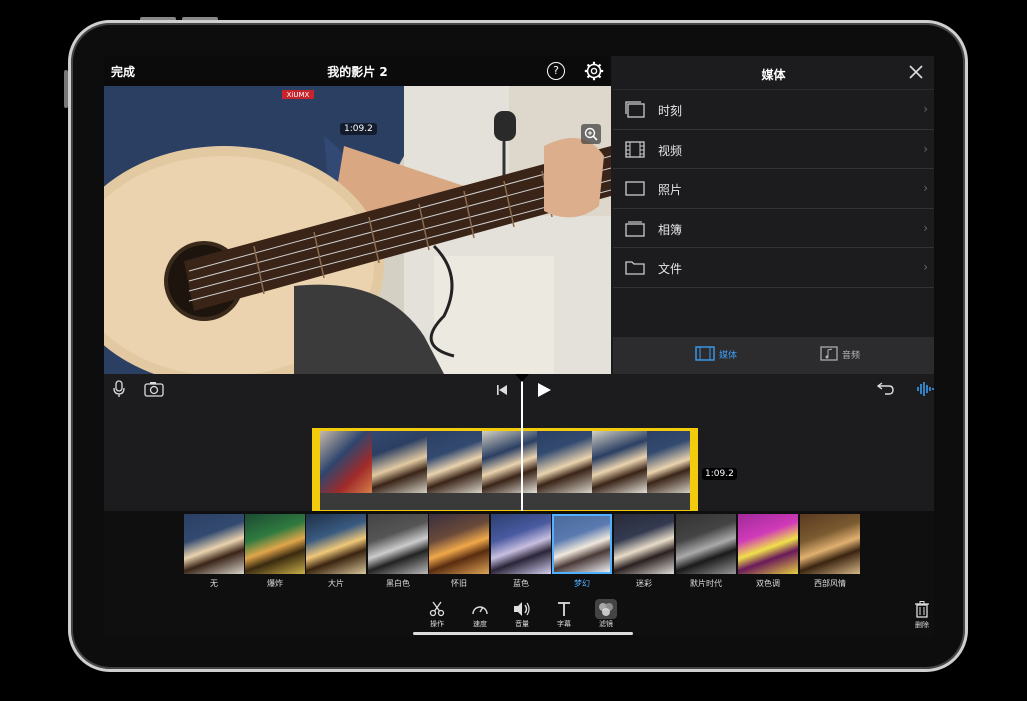 This screenshot has height=701, width=1027. I want to click on speedometer-icon, so click(480, 610).